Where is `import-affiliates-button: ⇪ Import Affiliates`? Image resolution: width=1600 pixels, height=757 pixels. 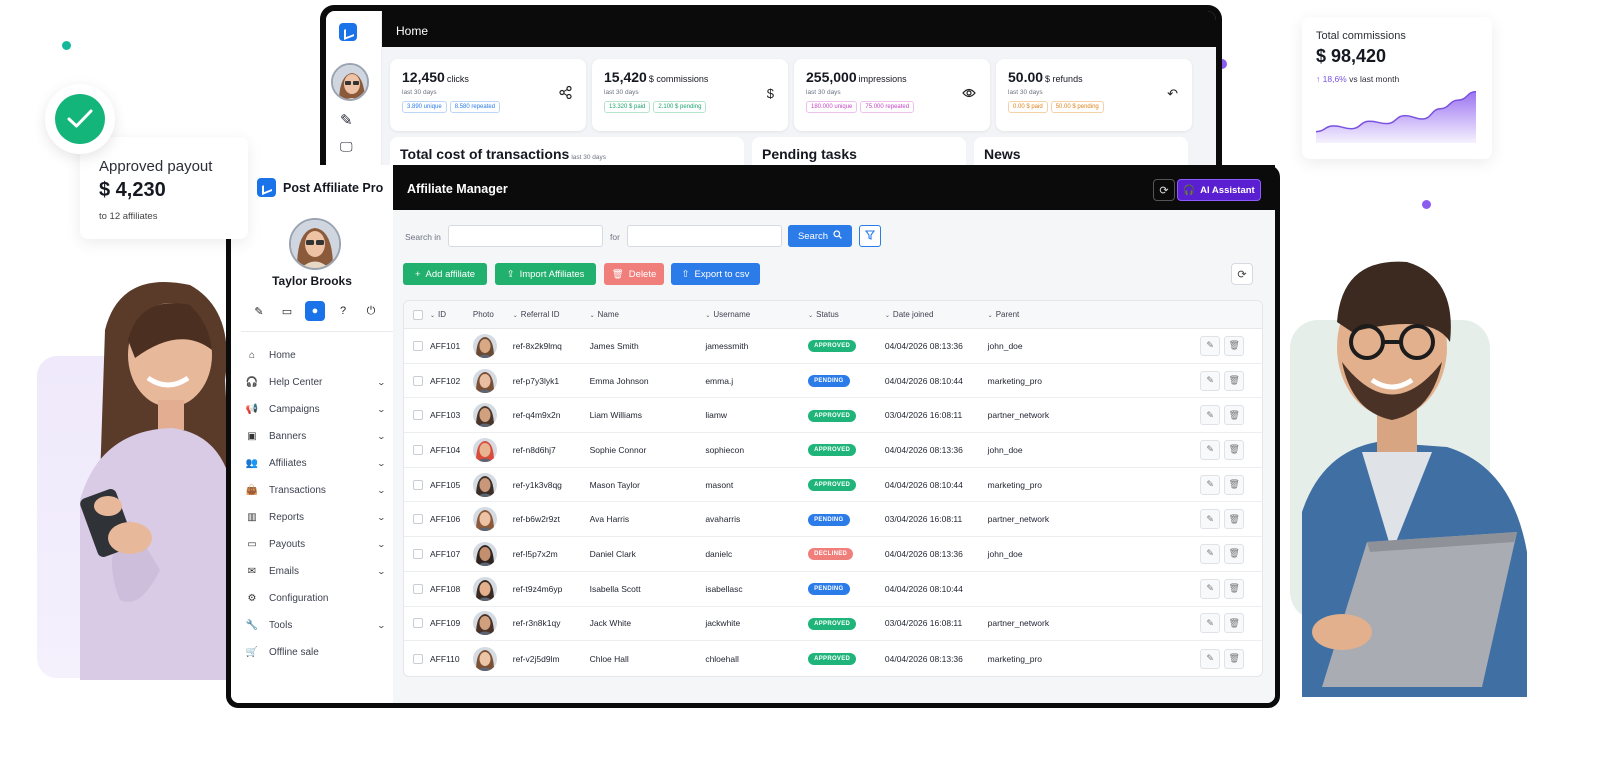 import-affiliates-button: ⇪ Import Affiliates is located at coordinates (545, 274).